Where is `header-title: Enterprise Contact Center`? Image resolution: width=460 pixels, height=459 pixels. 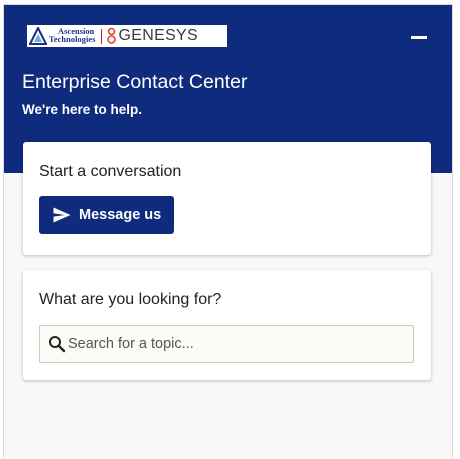
header-title: Enterprise Contact Center is located at coordinates (135, 82).